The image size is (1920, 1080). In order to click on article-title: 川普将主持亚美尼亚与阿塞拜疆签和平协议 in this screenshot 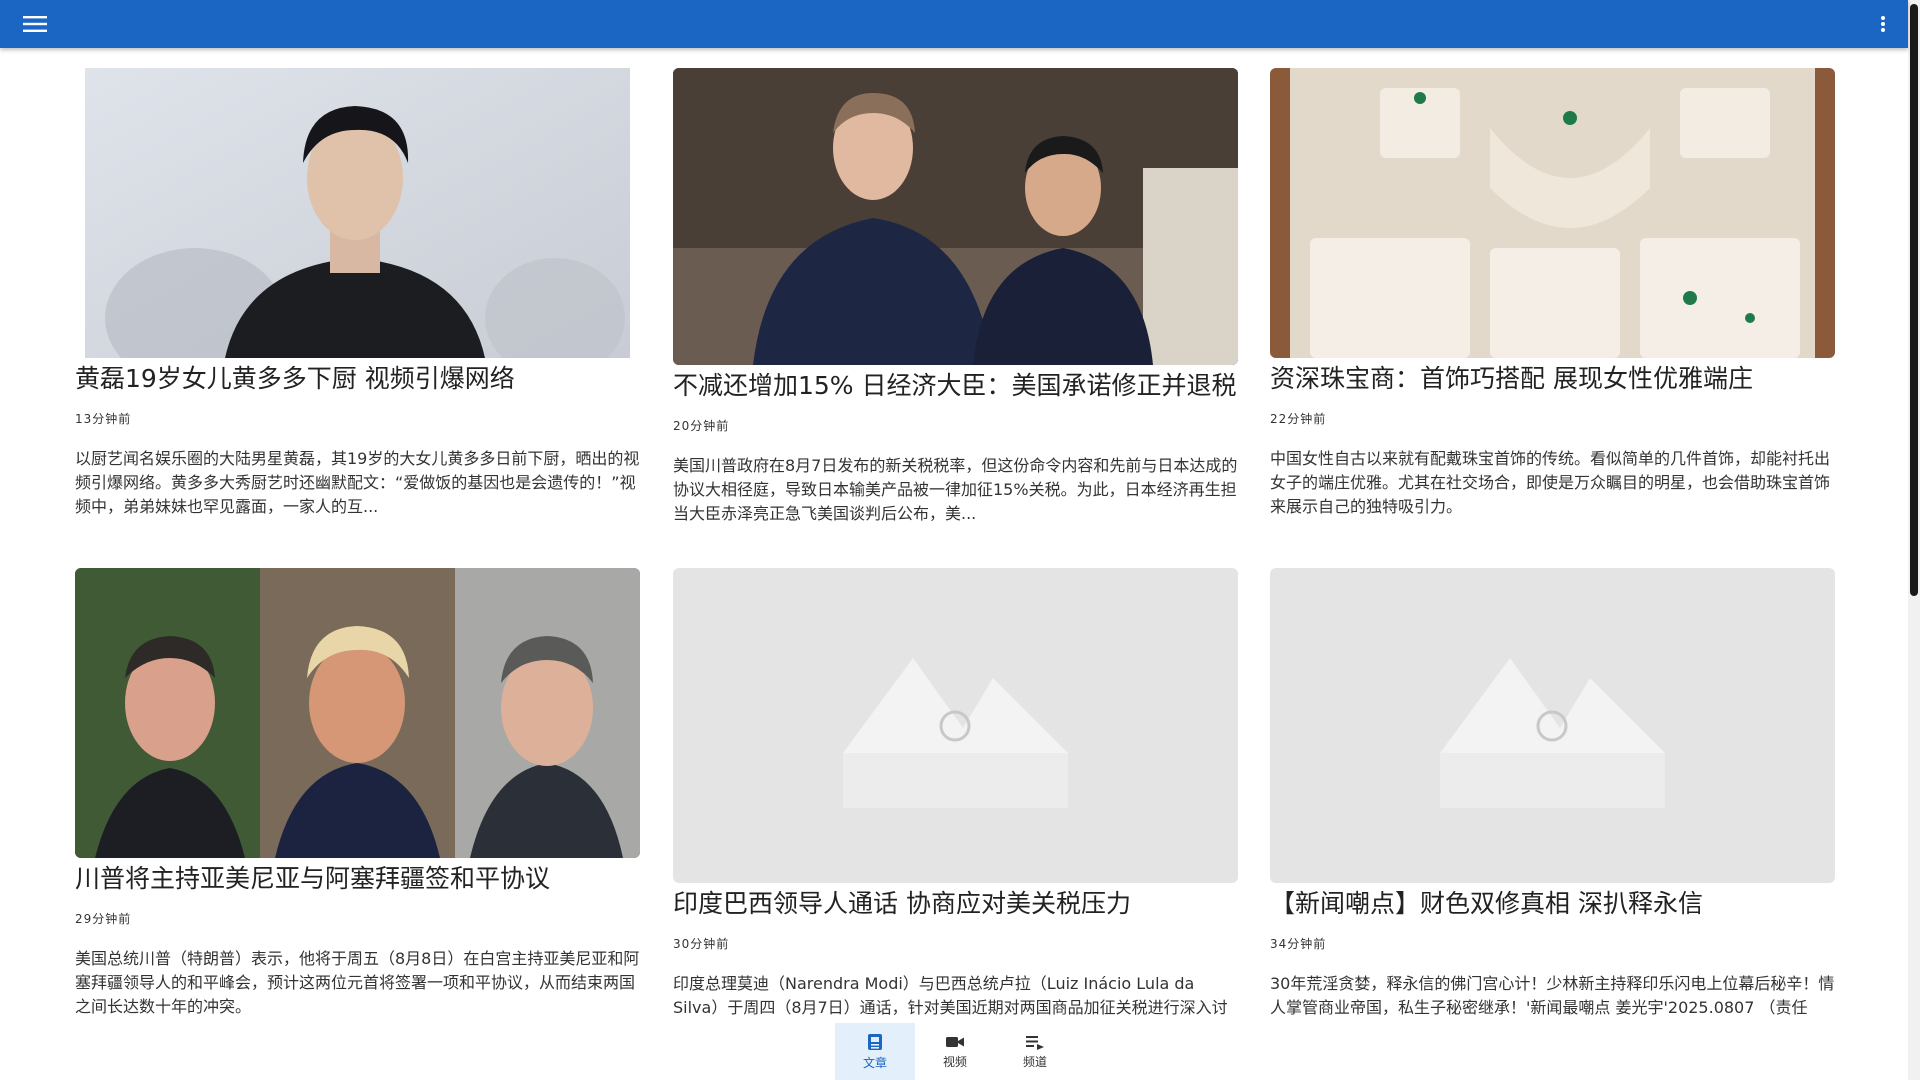, I will do `click(357, 879)`.